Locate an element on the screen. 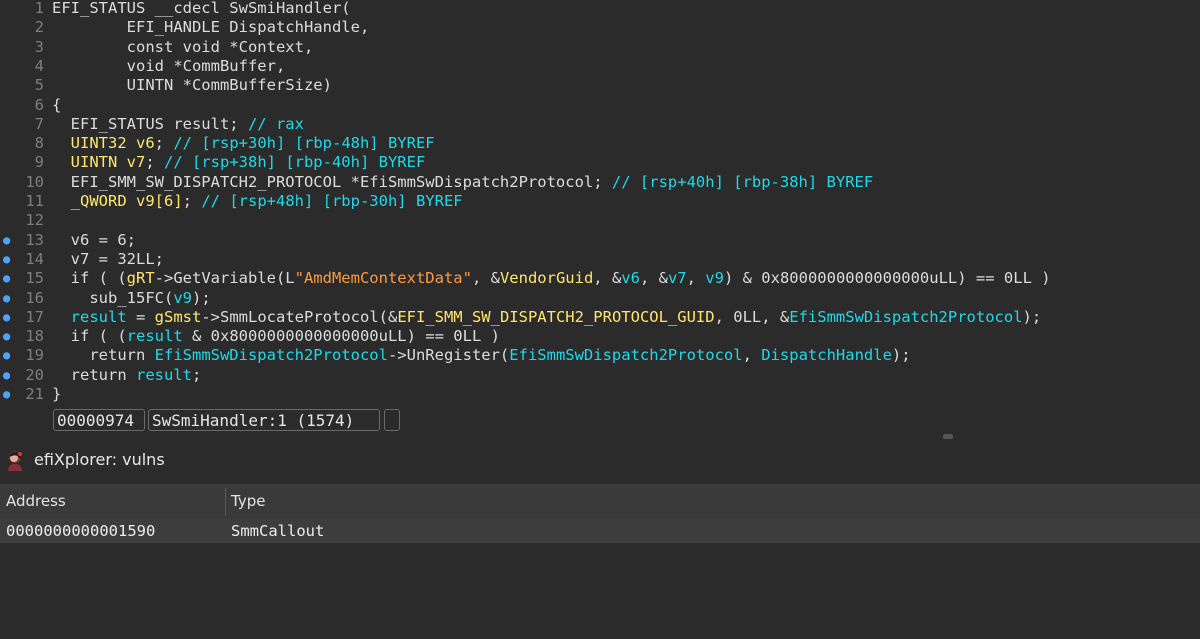 This screenshot has height=639, width=1200. line-number: 5 is located at coordinates (39, 85).